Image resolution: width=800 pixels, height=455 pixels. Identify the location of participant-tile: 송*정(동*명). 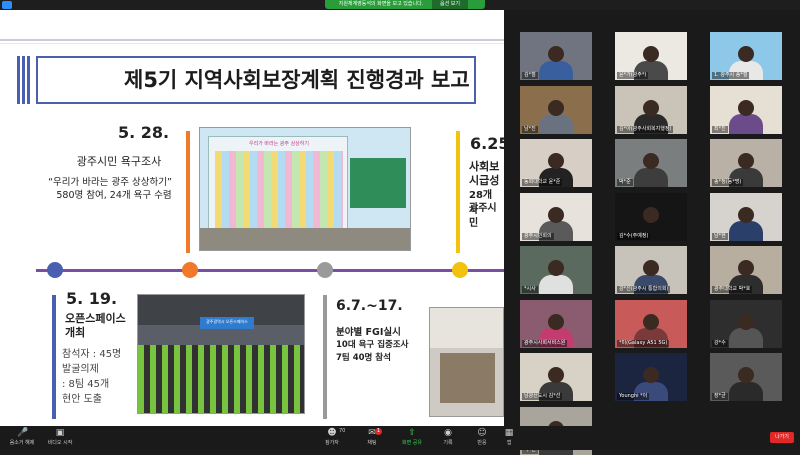
(746, 163).